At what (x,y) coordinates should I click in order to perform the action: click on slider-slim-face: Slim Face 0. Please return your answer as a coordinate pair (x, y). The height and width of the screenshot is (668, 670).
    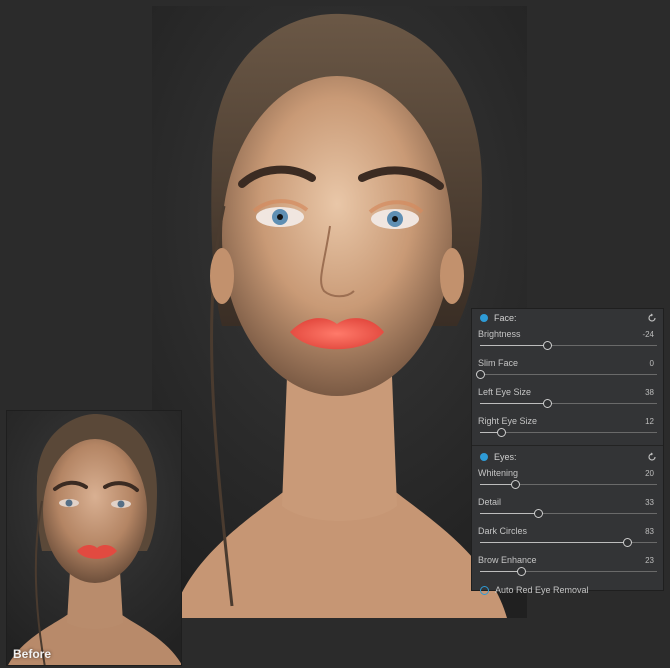
    Looking at the image, I should click on (567, 370).